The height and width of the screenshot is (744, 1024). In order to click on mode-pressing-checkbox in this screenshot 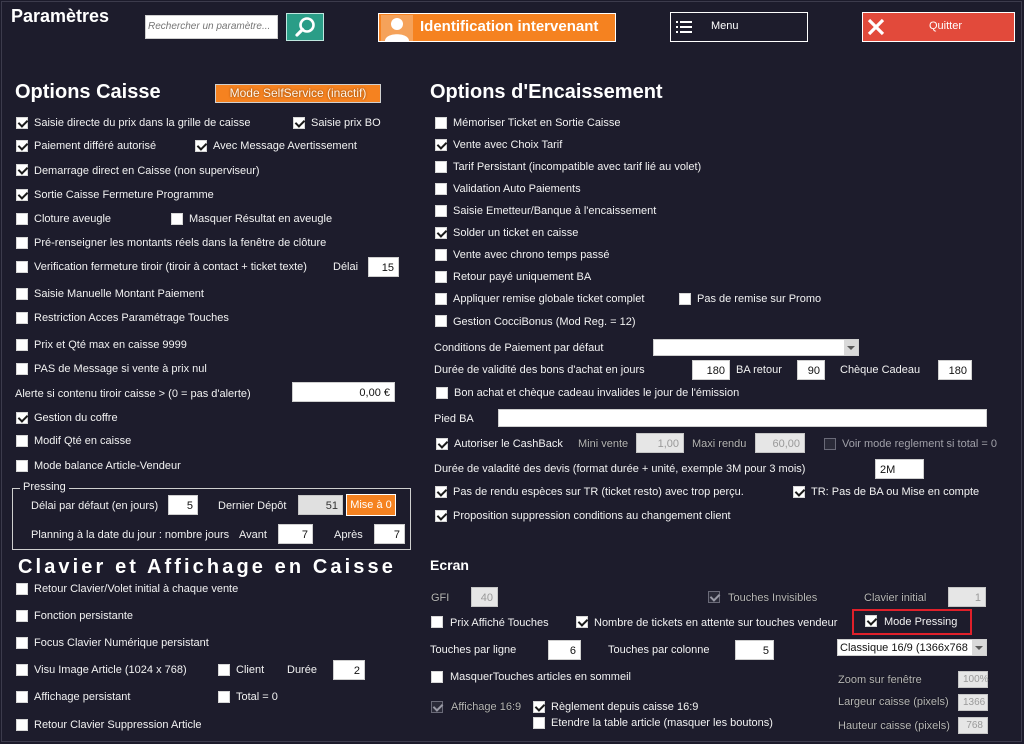, I will do `click(871, 621)`.